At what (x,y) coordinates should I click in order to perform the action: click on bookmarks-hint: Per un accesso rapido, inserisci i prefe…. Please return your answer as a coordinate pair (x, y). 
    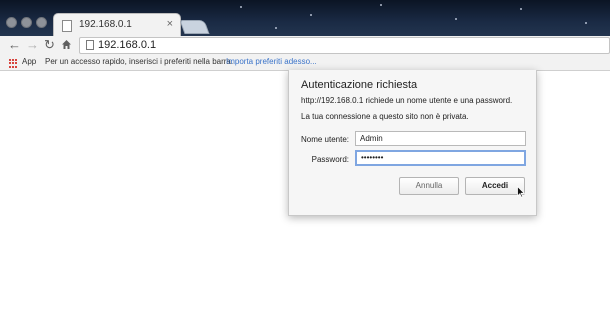
    Looking at the image, I should click on (139, 61).